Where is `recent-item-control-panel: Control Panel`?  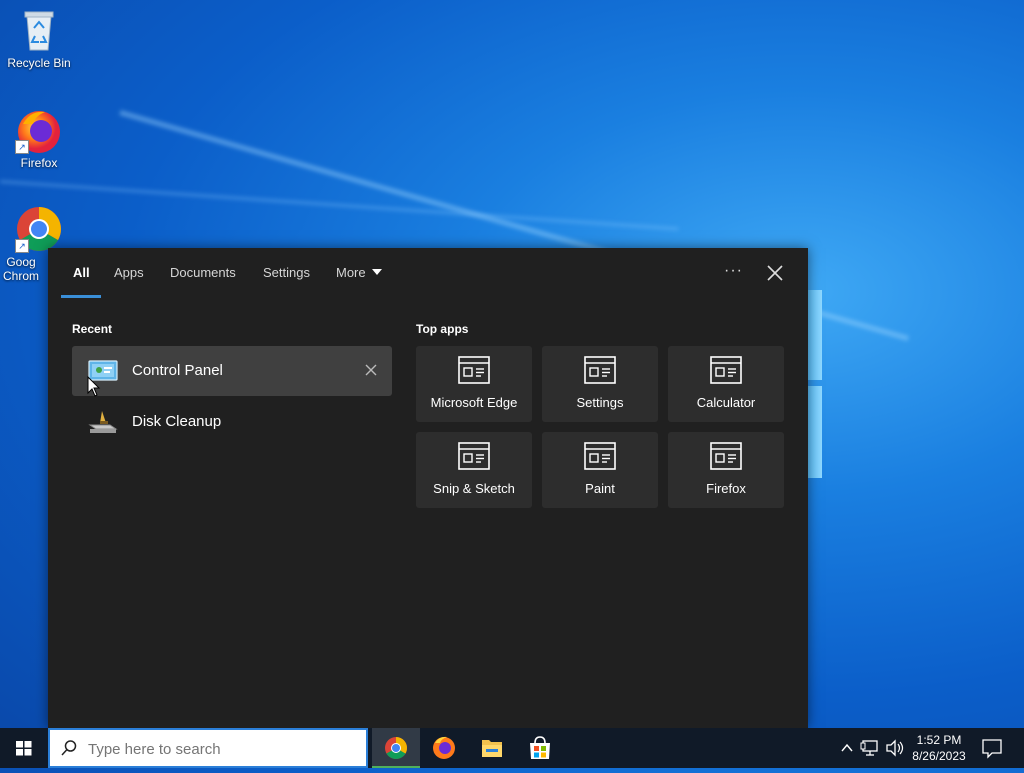 recent-item-control-panel: Control Panel is located at coordinates (232, 371).